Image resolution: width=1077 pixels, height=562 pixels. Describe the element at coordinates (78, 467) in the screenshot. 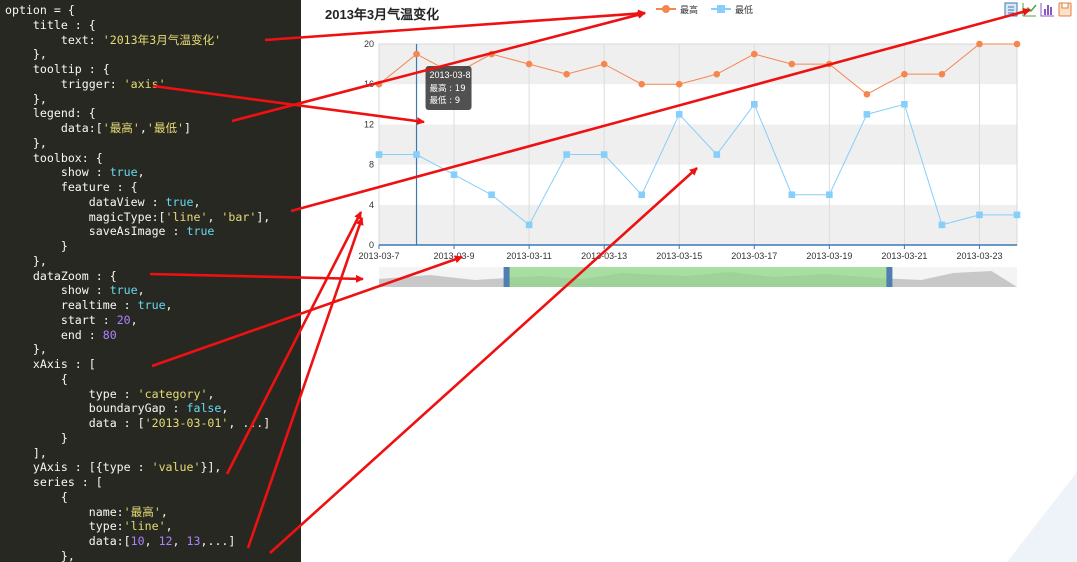

I see `code-token: yAxis : [{type :` at that location.